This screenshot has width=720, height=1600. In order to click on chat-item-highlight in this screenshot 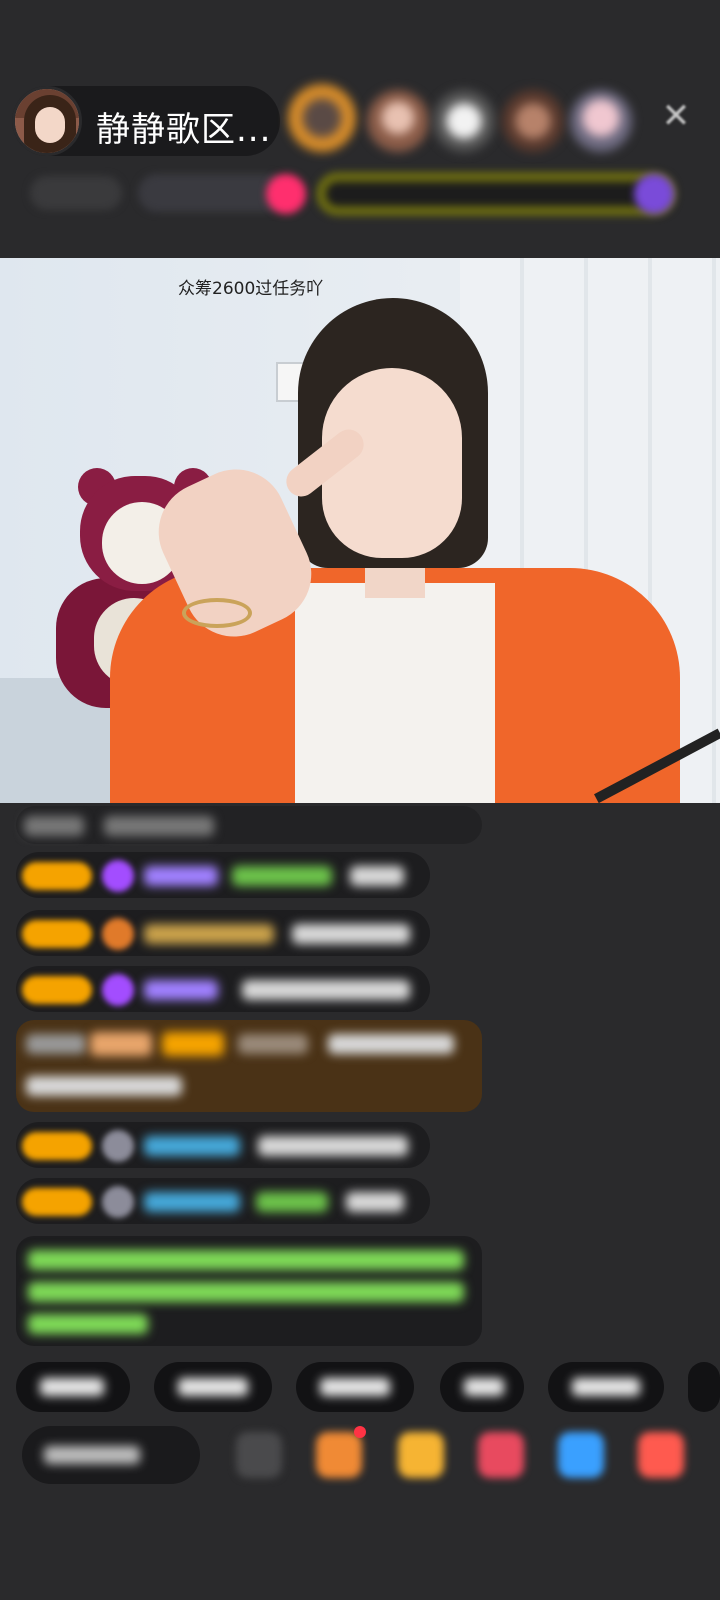, I will do `click(249, 1066)`.